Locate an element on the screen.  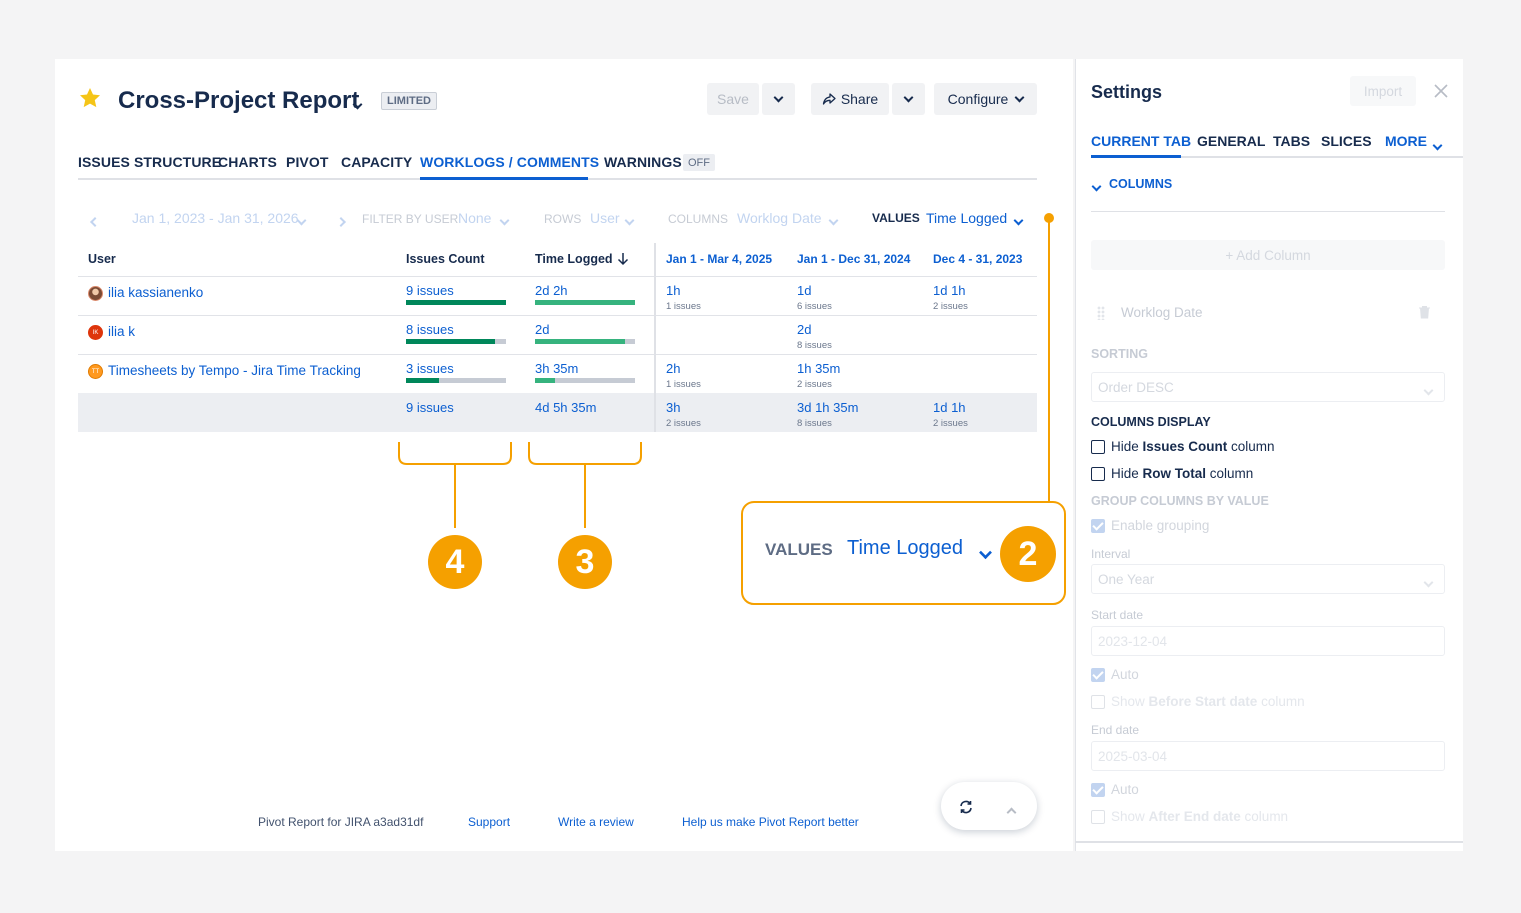
settings-title: Settings is located at coordinates (1127, 92).